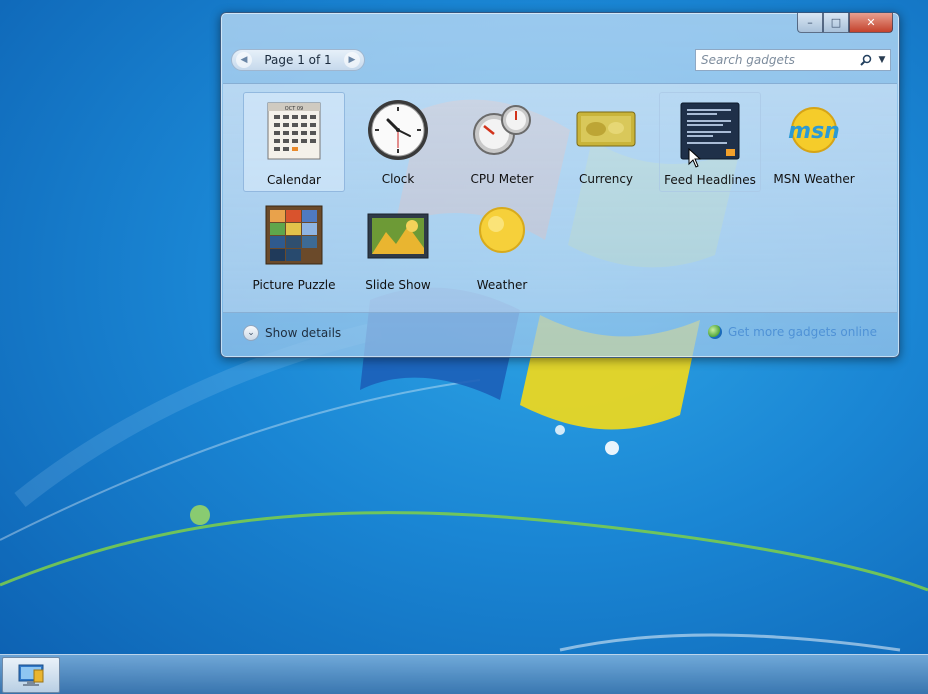 Image resolution: width=928 pixels, height=694 pixels. Describe the element at coordinates (294, 285) in the screenshot. I see `gadget-label: Picture Puzzle` at that location.